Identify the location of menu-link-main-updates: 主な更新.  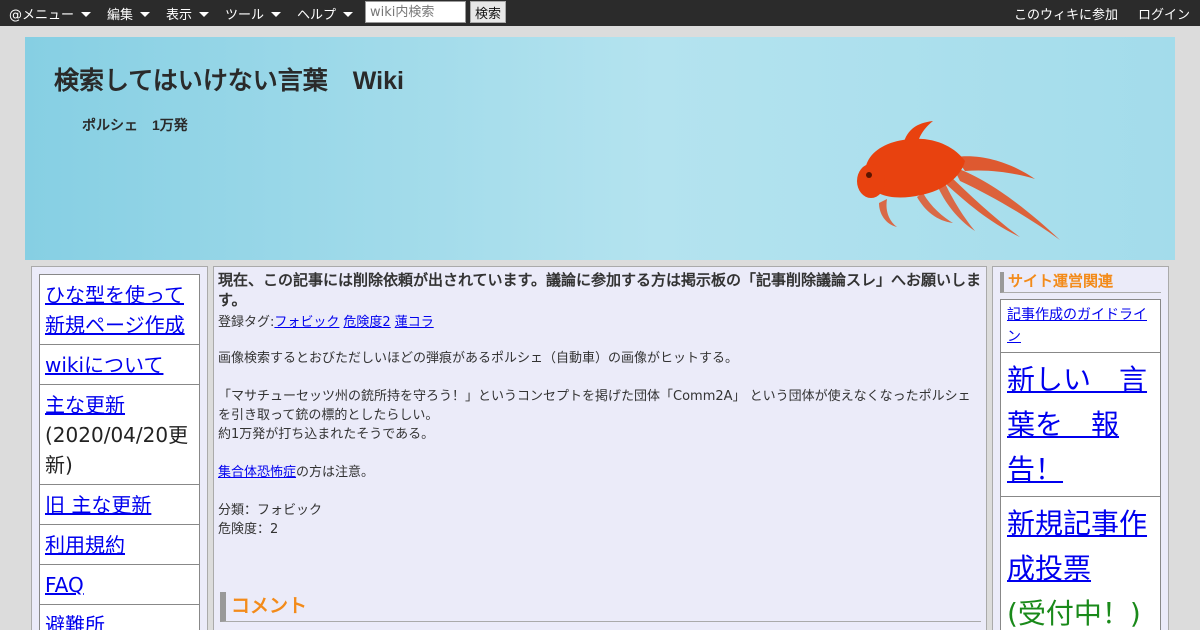
(85, 405).